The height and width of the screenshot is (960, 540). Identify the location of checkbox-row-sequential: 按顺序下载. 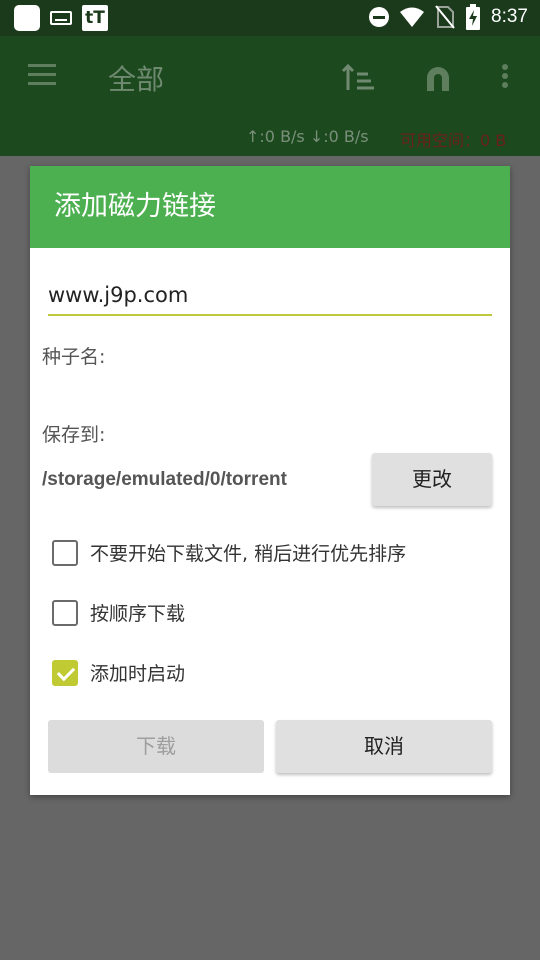
(118, 612).